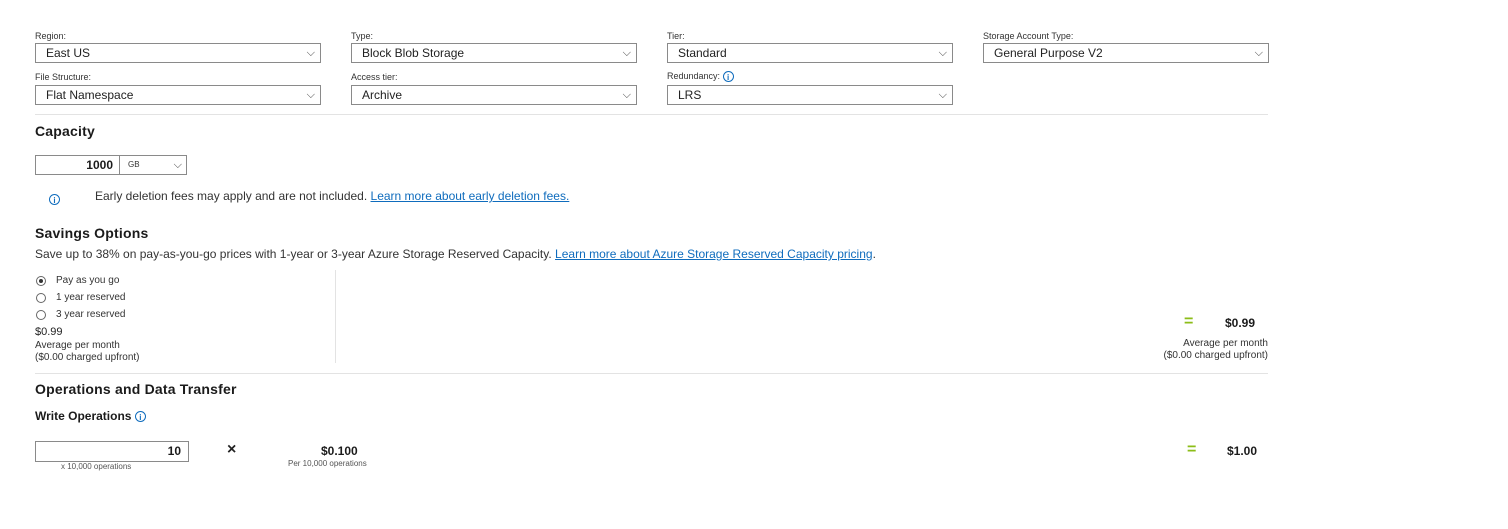 This screenshot has width=1508, height=529. Describe the element at coordinates (92, 233) in the screenshot. I see `savings-heading: Savings Options` at that location.